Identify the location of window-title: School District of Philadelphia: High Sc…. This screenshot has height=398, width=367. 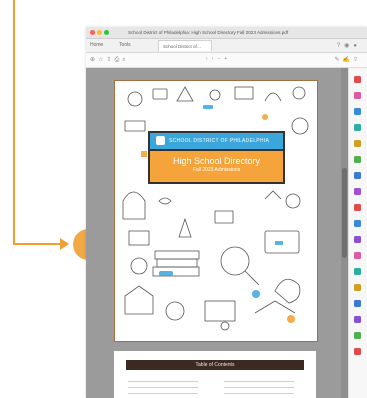
(208, 32).